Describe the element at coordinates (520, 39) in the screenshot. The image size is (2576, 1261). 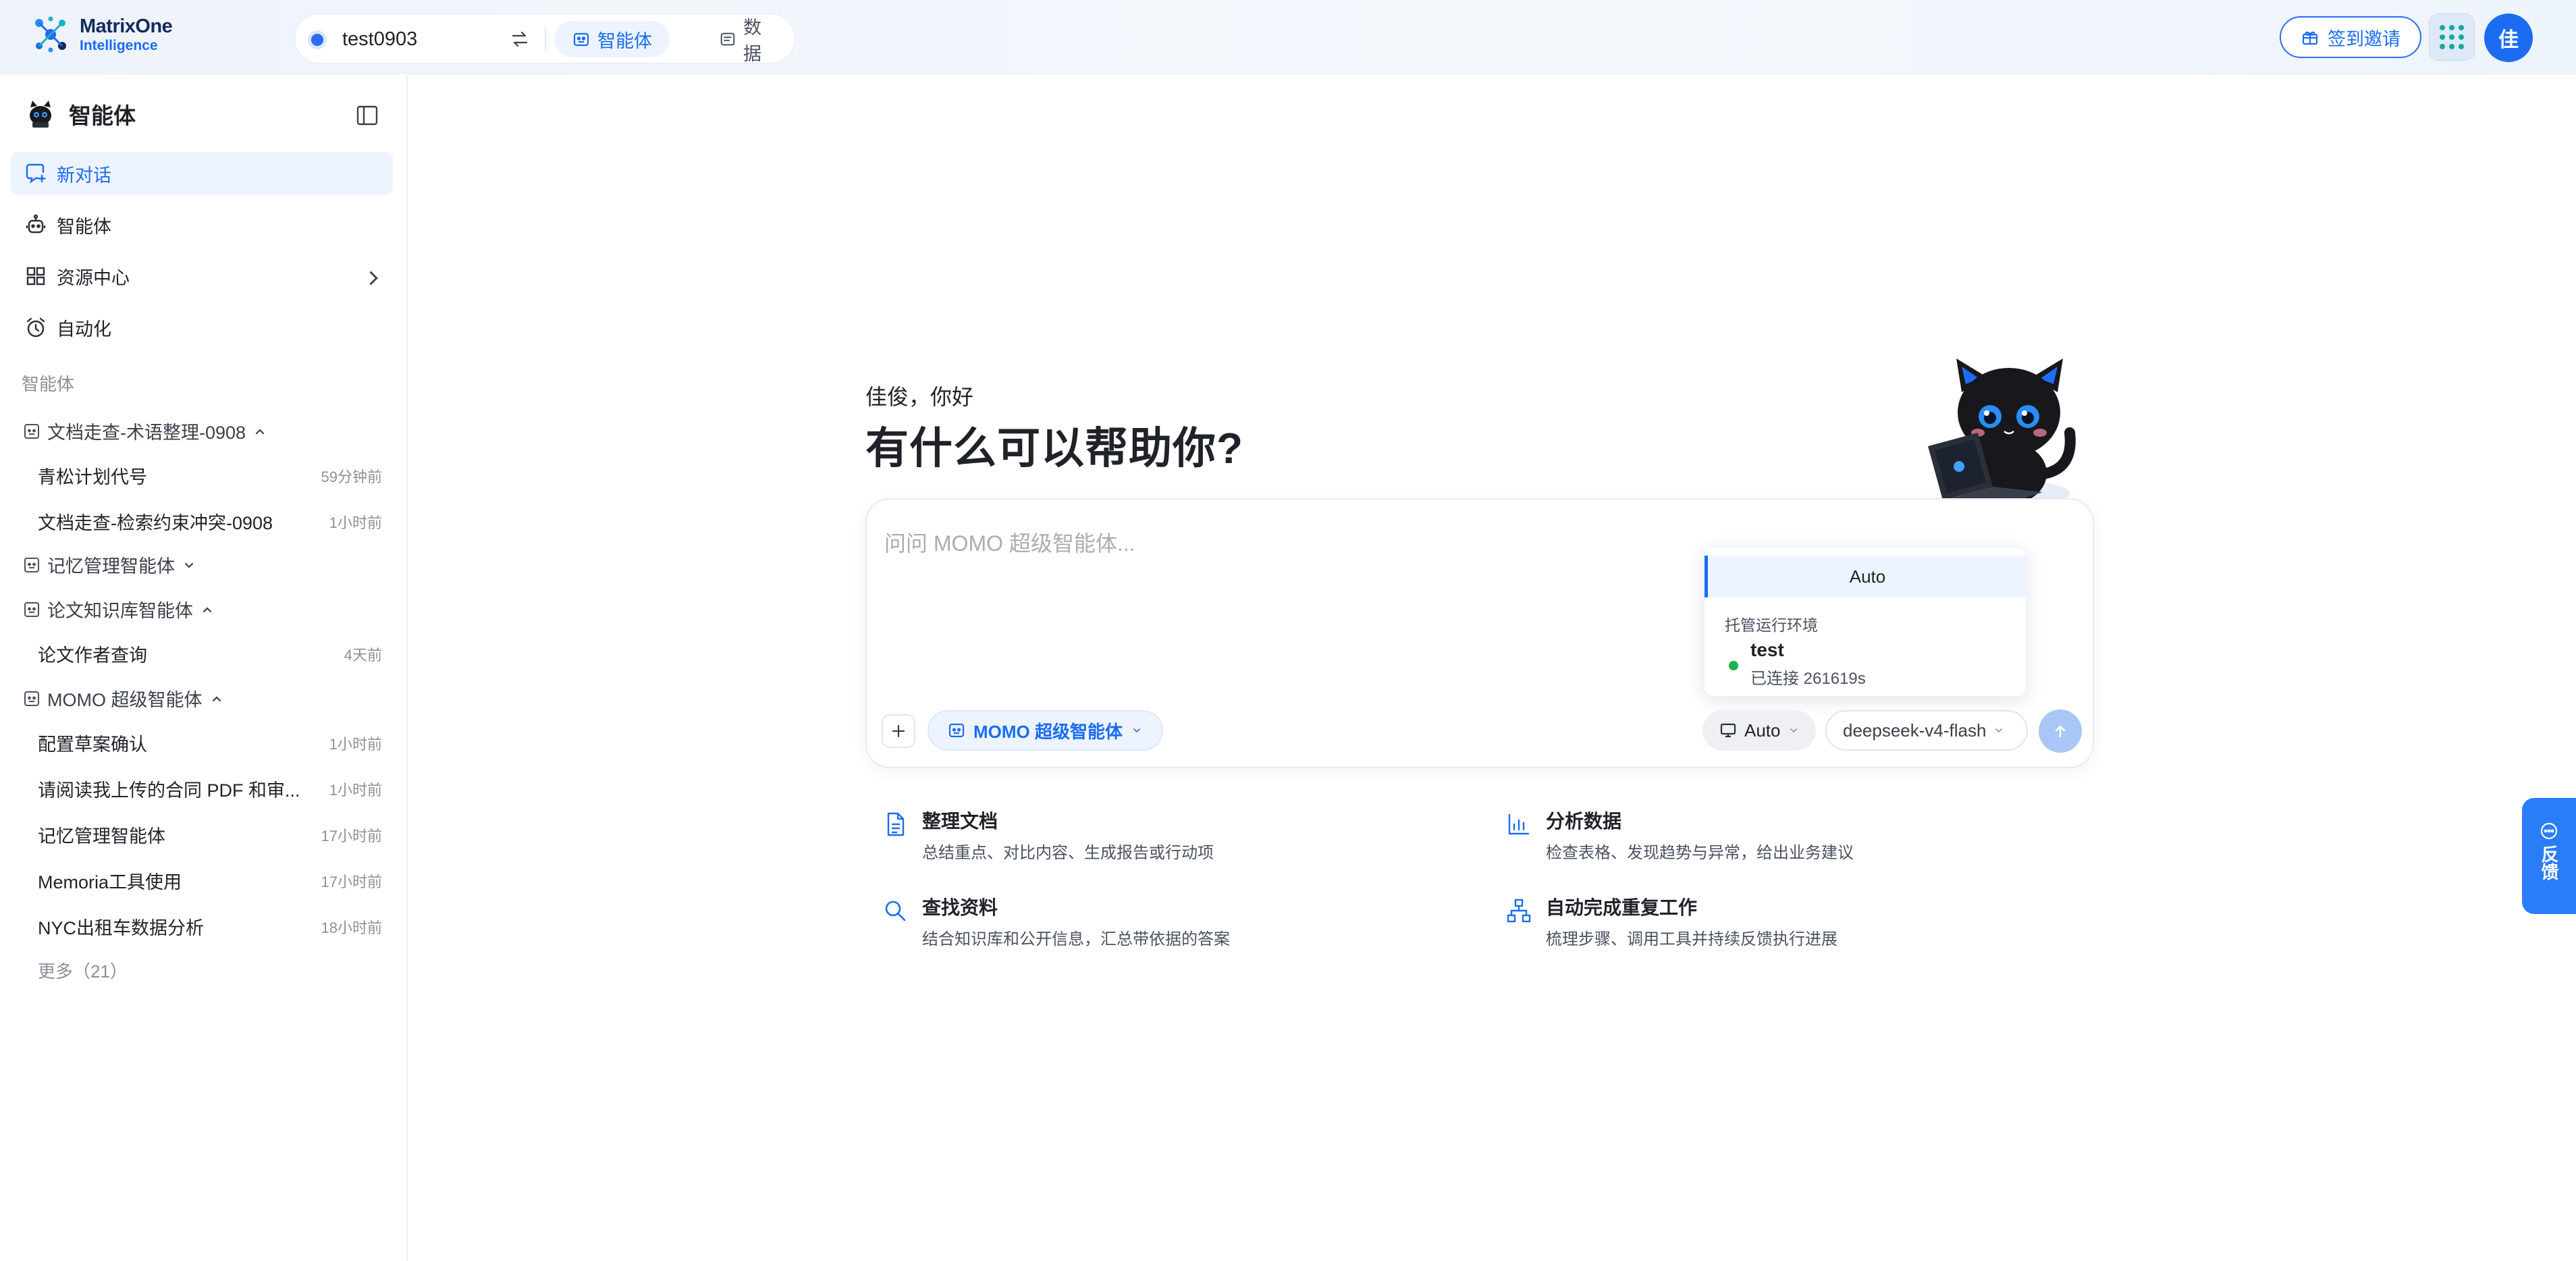
I see `swap-icon` at that location.